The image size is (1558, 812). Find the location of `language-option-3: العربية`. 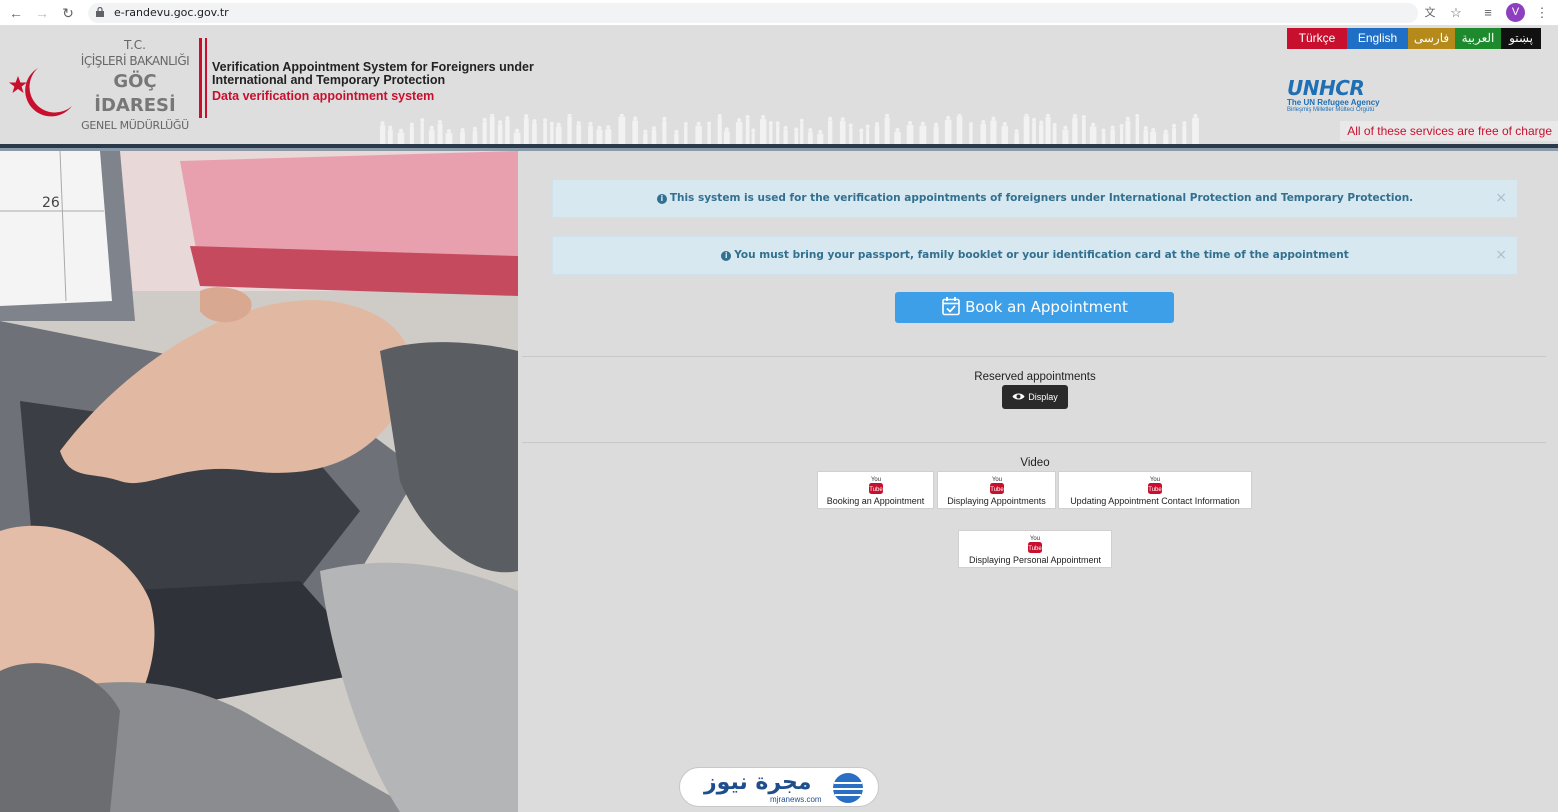

language-option-3: العربية is located at coordinates (1478, 38).